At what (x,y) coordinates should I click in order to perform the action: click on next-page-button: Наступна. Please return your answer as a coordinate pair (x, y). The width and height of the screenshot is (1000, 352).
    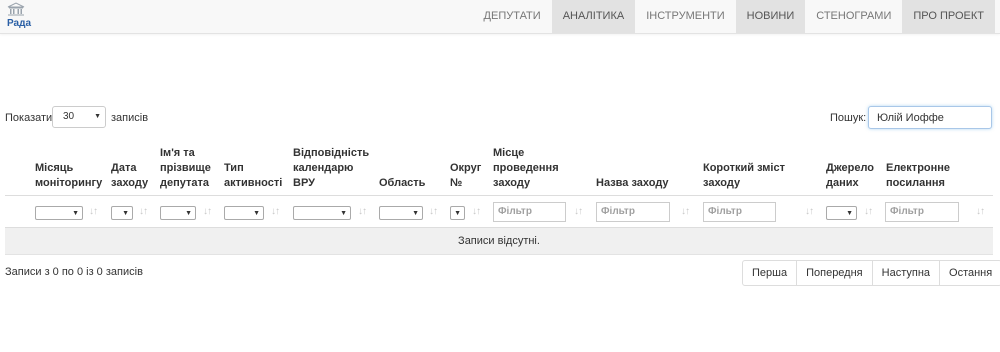
    Looking at the image, I should click on (906, 273).